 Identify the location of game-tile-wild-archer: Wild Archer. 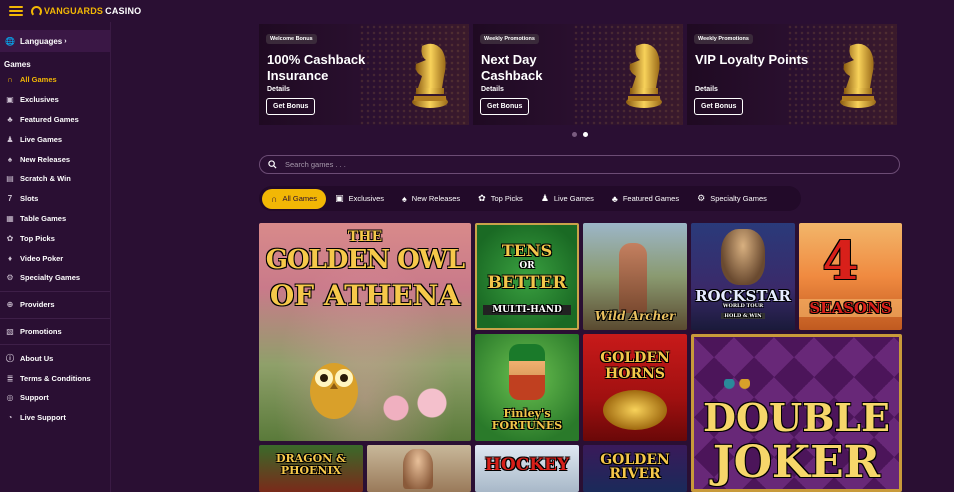
(635, 276).